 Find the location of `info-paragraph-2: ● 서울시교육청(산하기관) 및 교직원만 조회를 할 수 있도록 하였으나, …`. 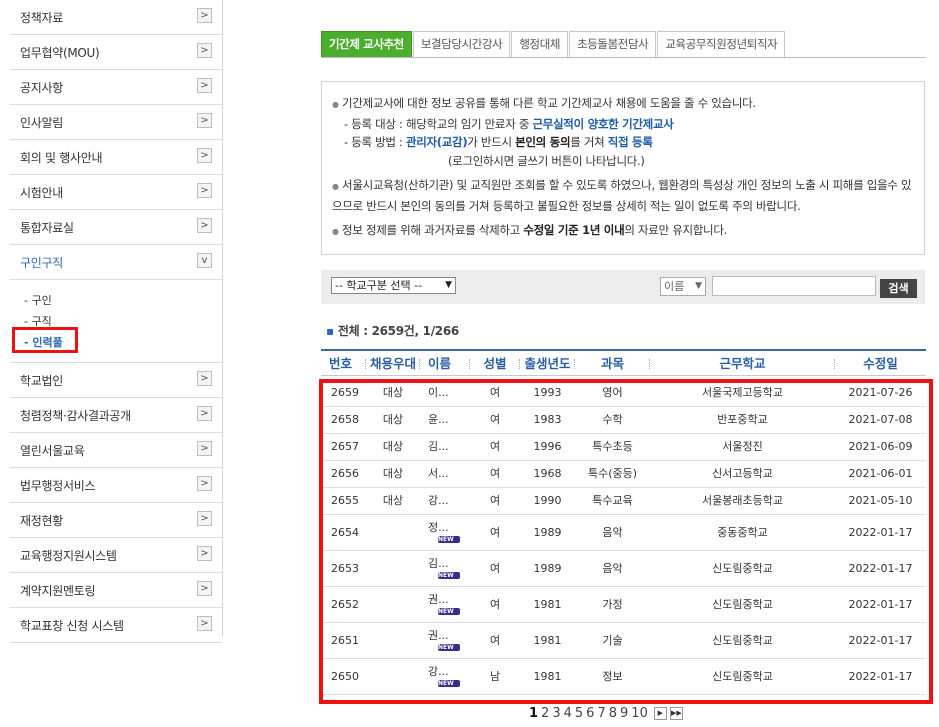

info-paragraph-2: ● 서울시교육청(산하기관) 및 교직원만 조회를 할 수 있도록 하였으나, … is located at coordinates (622, 195).